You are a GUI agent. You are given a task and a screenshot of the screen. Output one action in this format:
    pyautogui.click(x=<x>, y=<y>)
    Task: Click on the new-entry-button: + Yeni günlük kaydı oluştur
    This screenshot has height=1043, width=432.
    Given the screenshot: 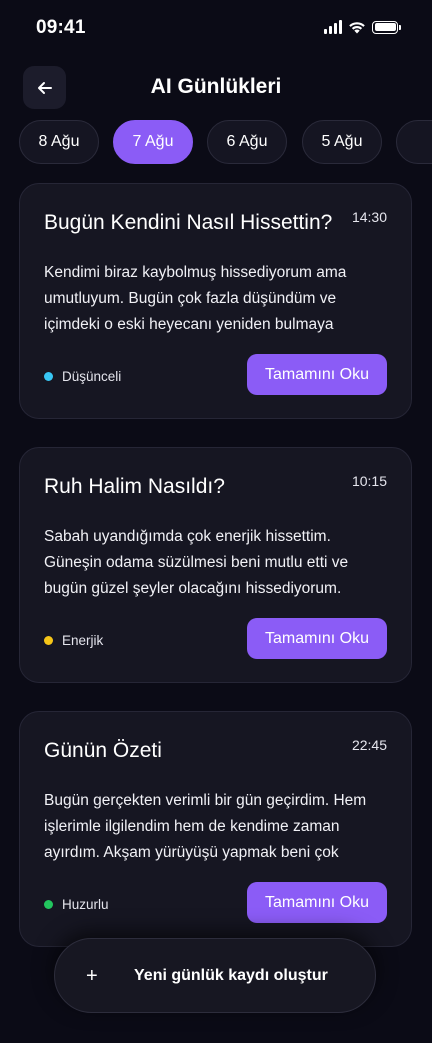 What is the action you would take?
    pyautogui.click(x=215, y=975)
    